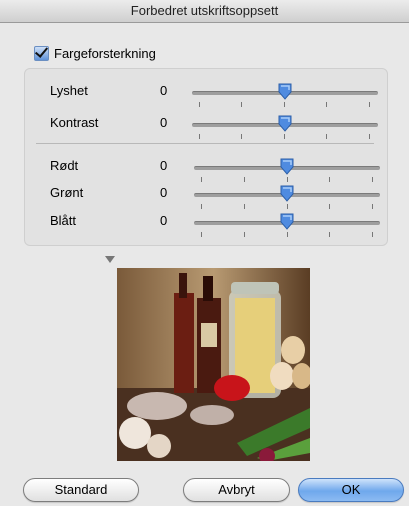 Image resolution: width=409 pixels, height=506 pixels. What do you see at coordinates (285, 123) in the screenshot?
I see `contrast-slider-thumb` at bounding box center [285, 123].